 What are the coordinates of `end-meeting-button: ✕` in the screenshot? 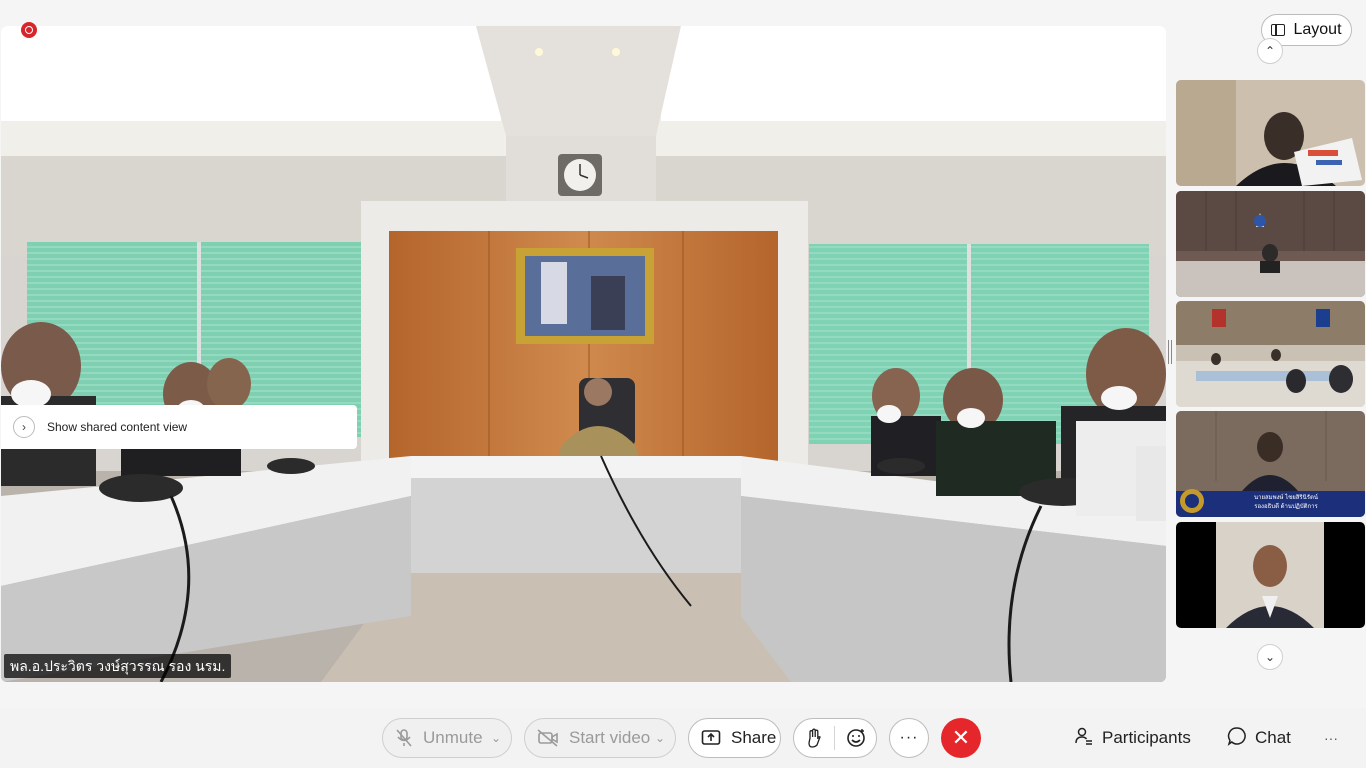 It's located at (961, 738).